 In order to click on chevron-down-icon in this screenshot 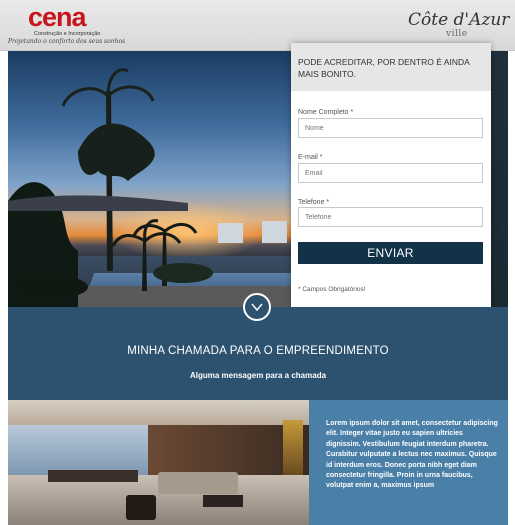, I will do `click(257, 307)`.